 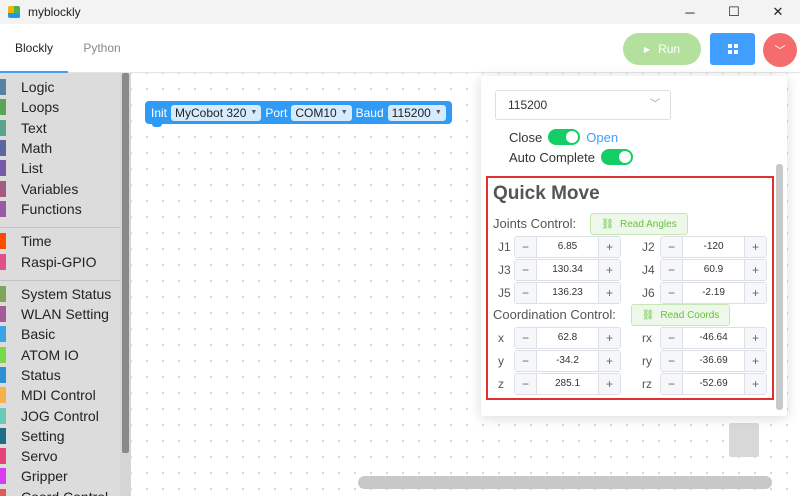 I want to click on category-label: Raspi-GPIO, so click(x=59, y=261).